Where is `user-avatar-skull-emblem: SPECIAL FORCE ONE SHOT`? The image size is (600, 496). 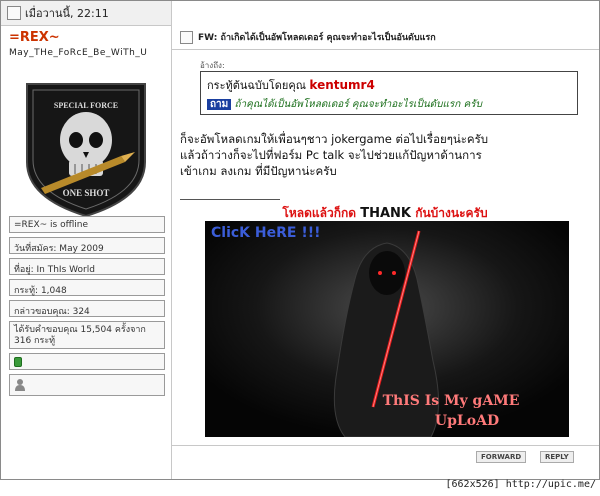 user-avatar-skull-emblem: SPECIAL FORCE ONE SHOT is located at coordinates (86, 145).